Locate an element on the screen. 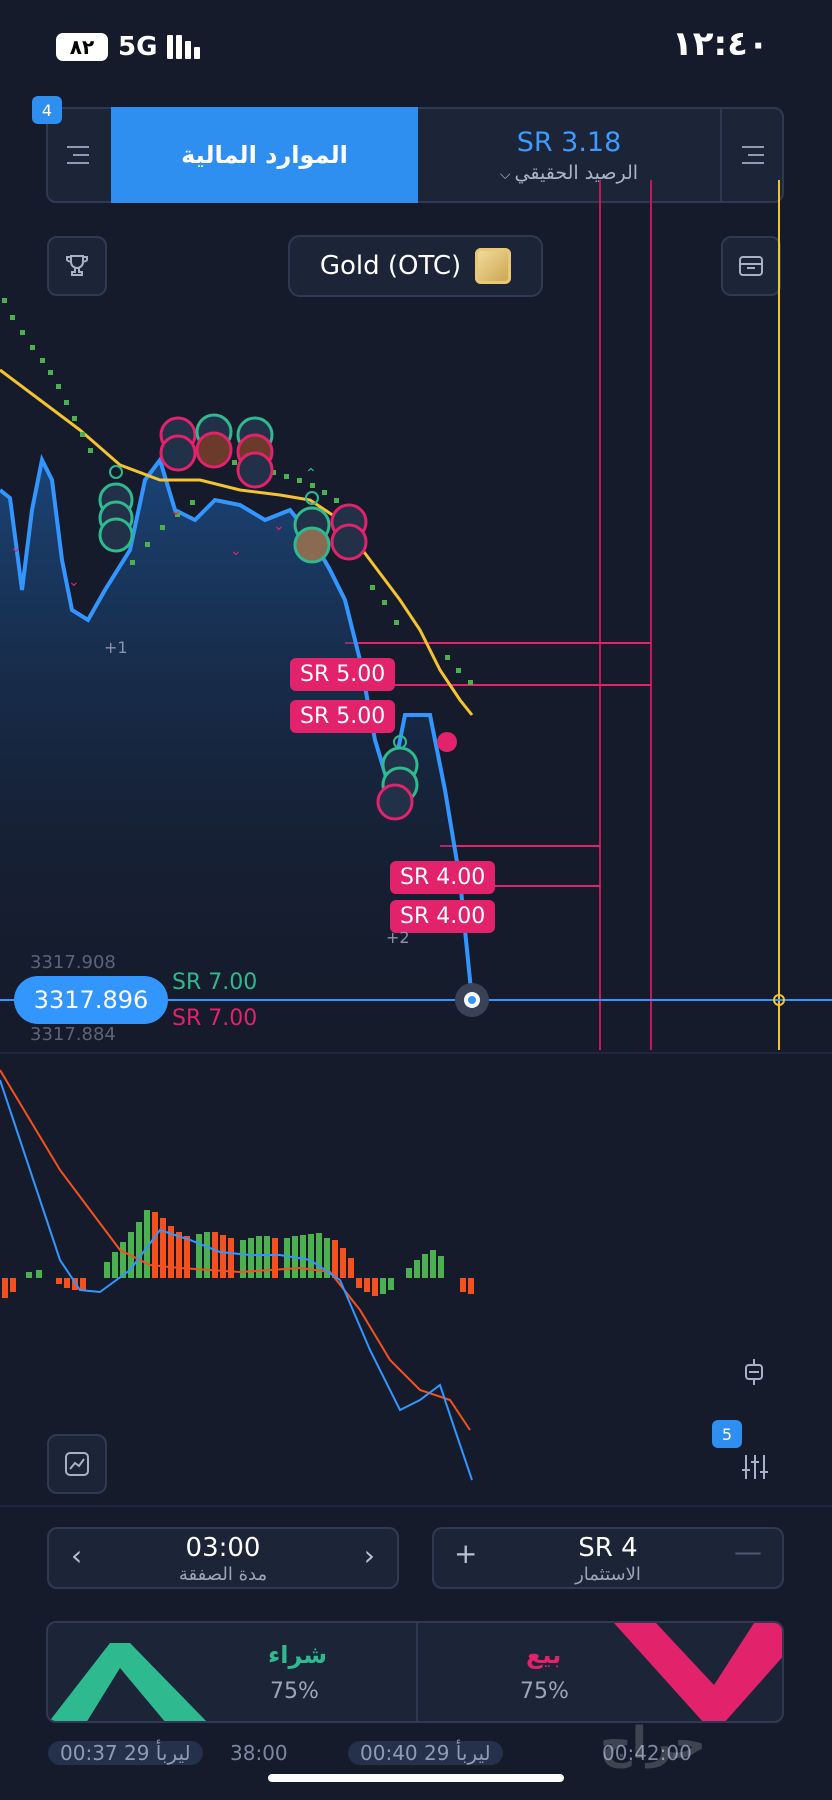  trade-duration-control: ‹ 03:00 مدة الصفقة › is located at coordinates (223, 1558).